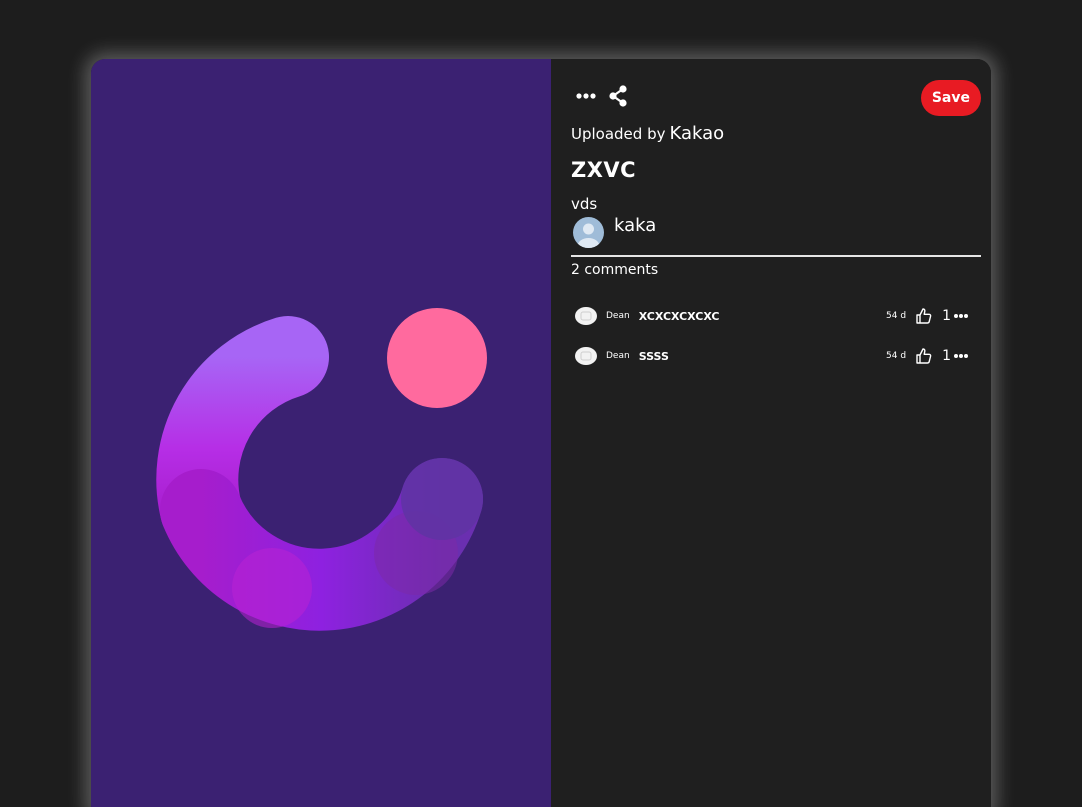  I want to click on save-button: Save, so click(950, 98).